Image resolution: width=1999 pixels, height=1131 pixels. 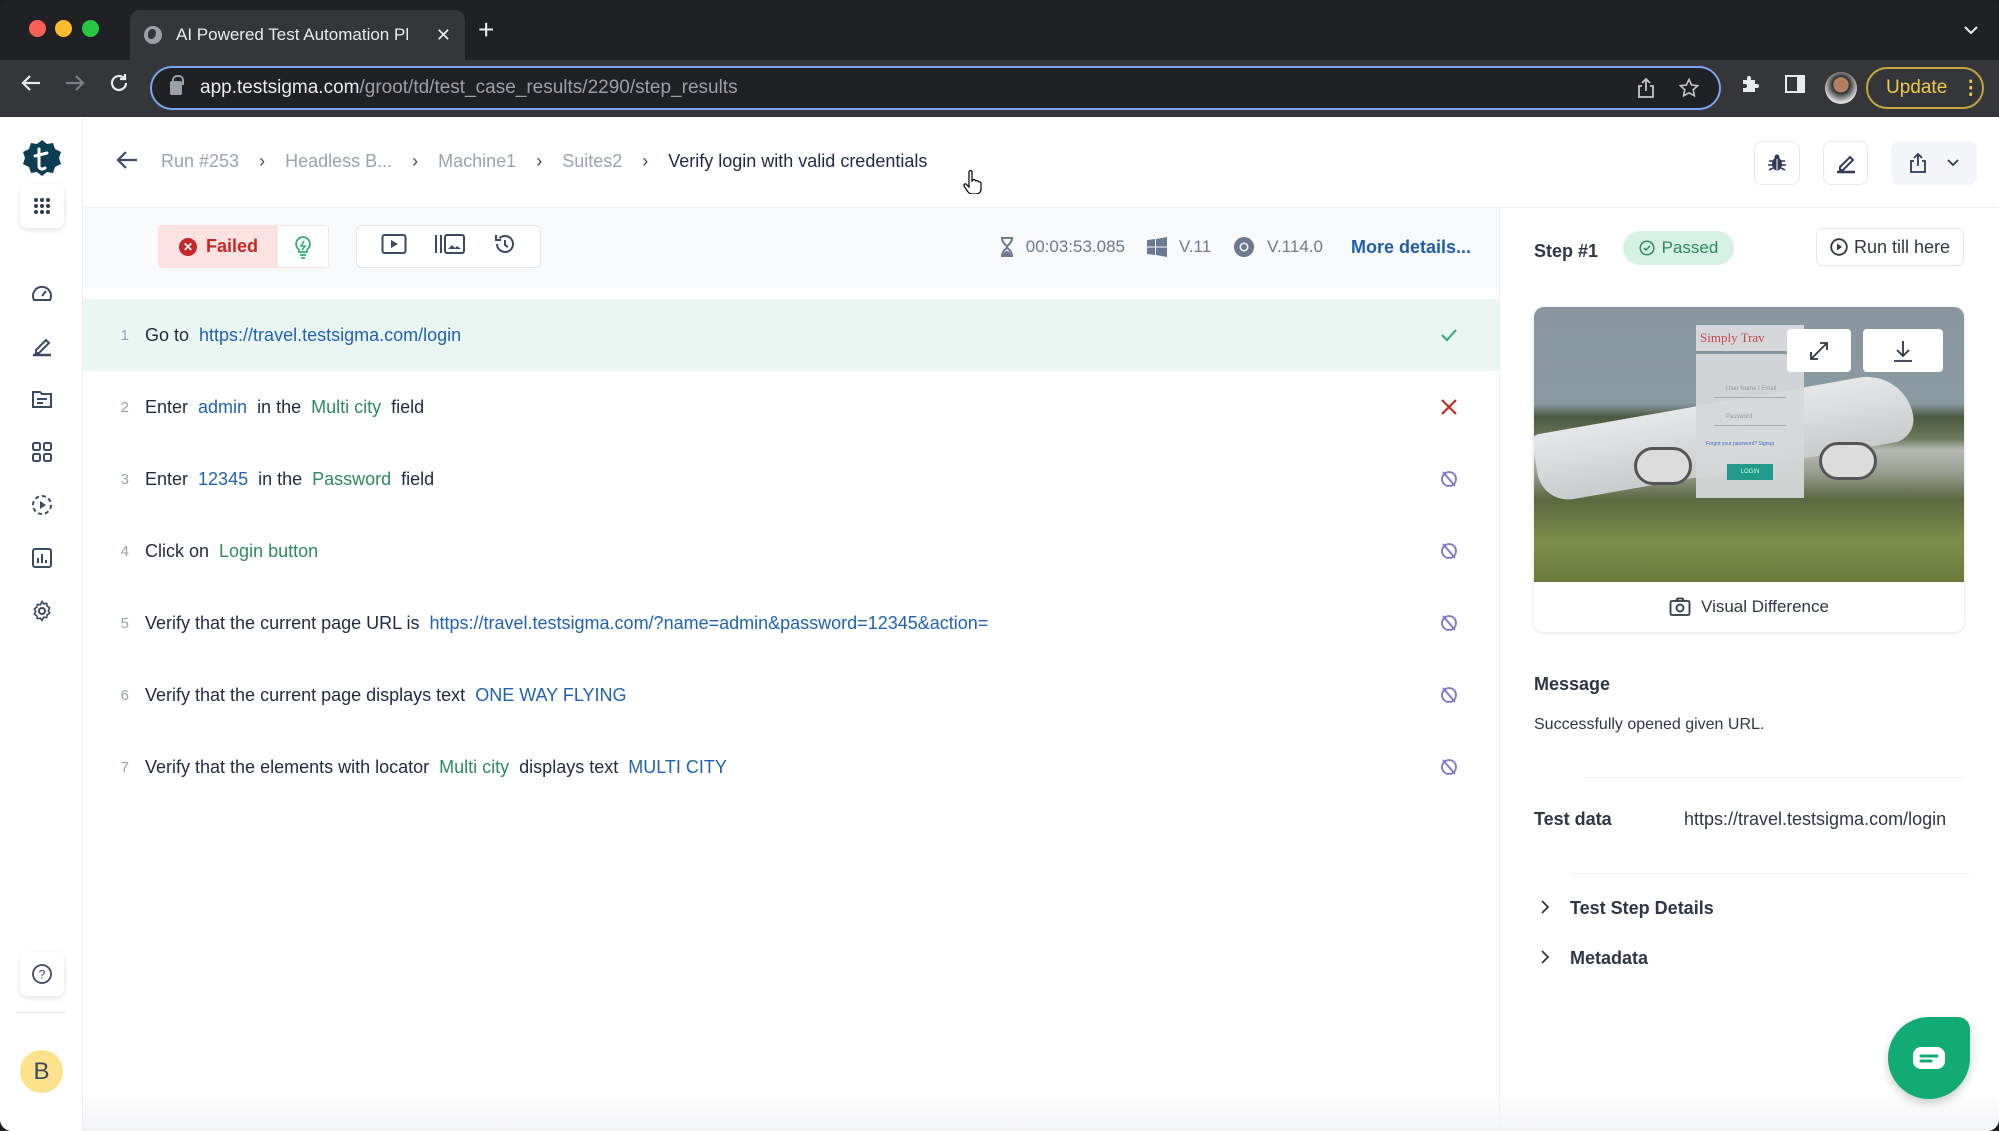 I want to click on report-bug-button, so click(x=1777, y=163).